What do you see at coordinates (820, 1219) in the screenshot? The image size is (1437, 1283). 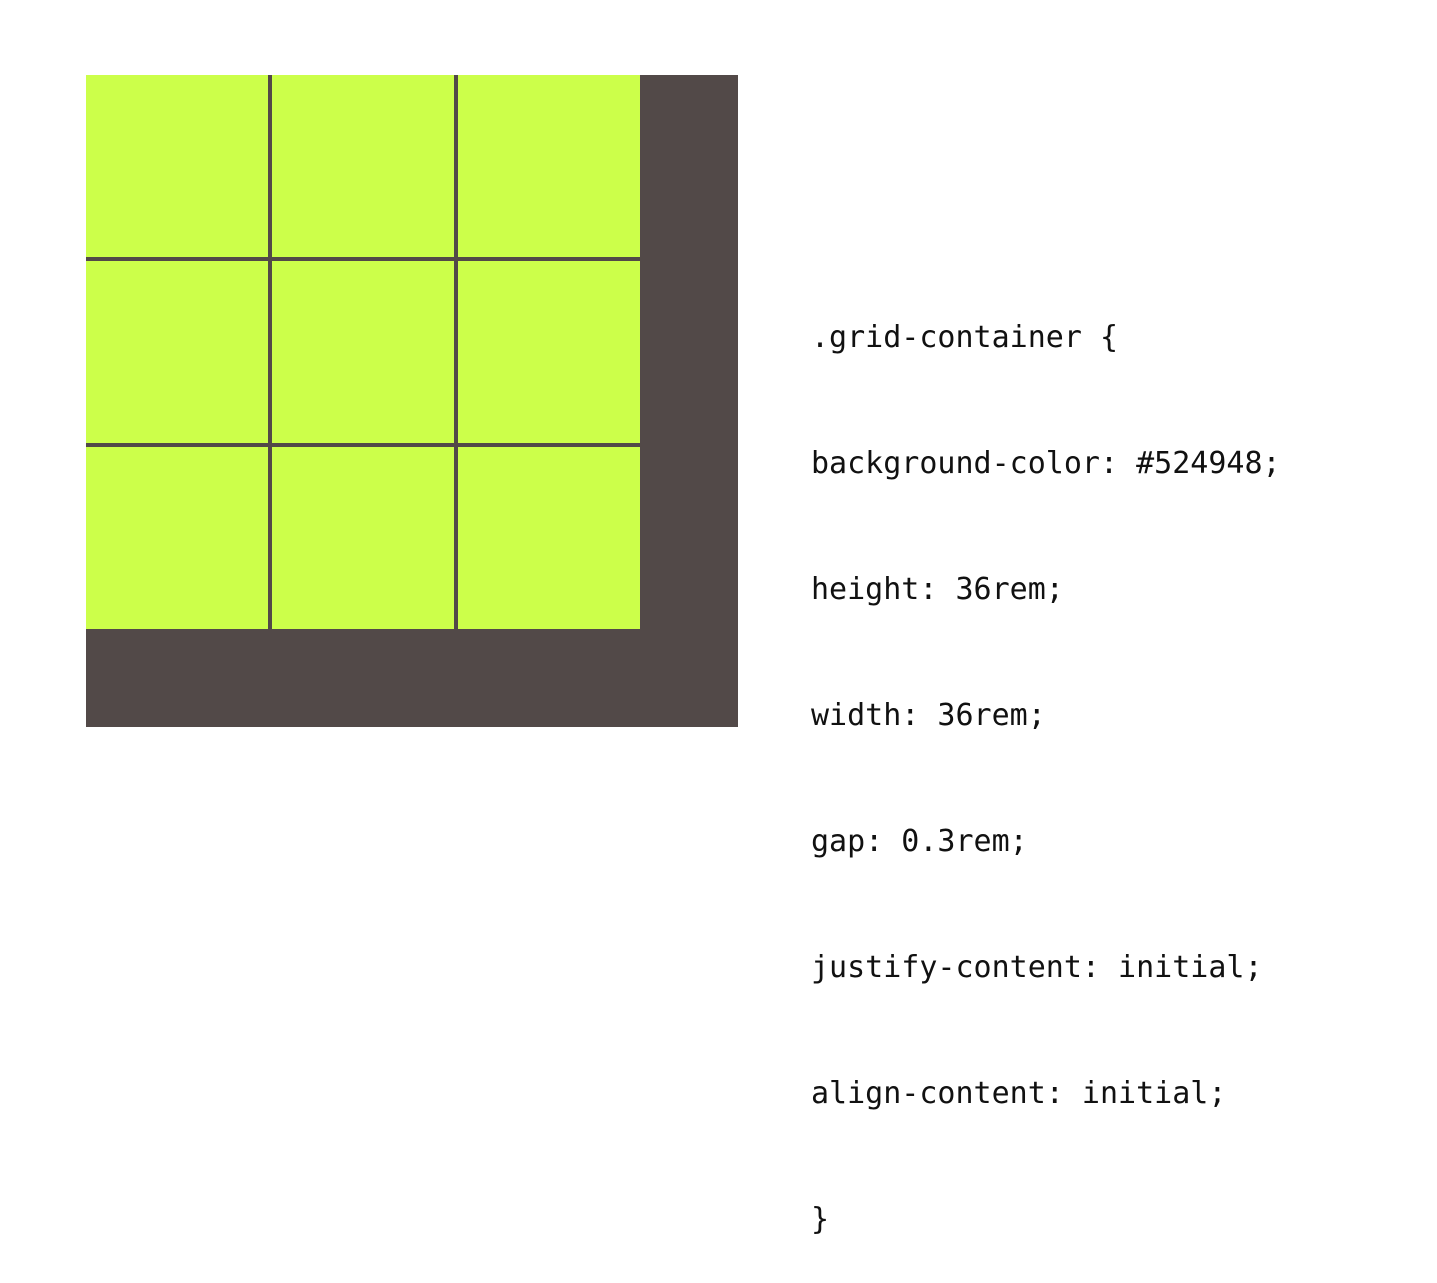 I see `code-line-closing-brace: }` at bounding box center [820, 1219].